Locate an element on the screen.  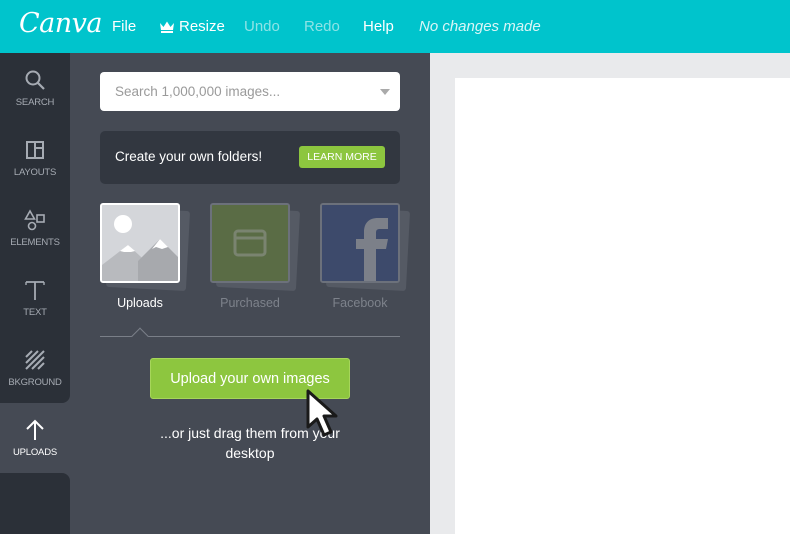
save-status: No changes made is located at coordinates (480, 26).